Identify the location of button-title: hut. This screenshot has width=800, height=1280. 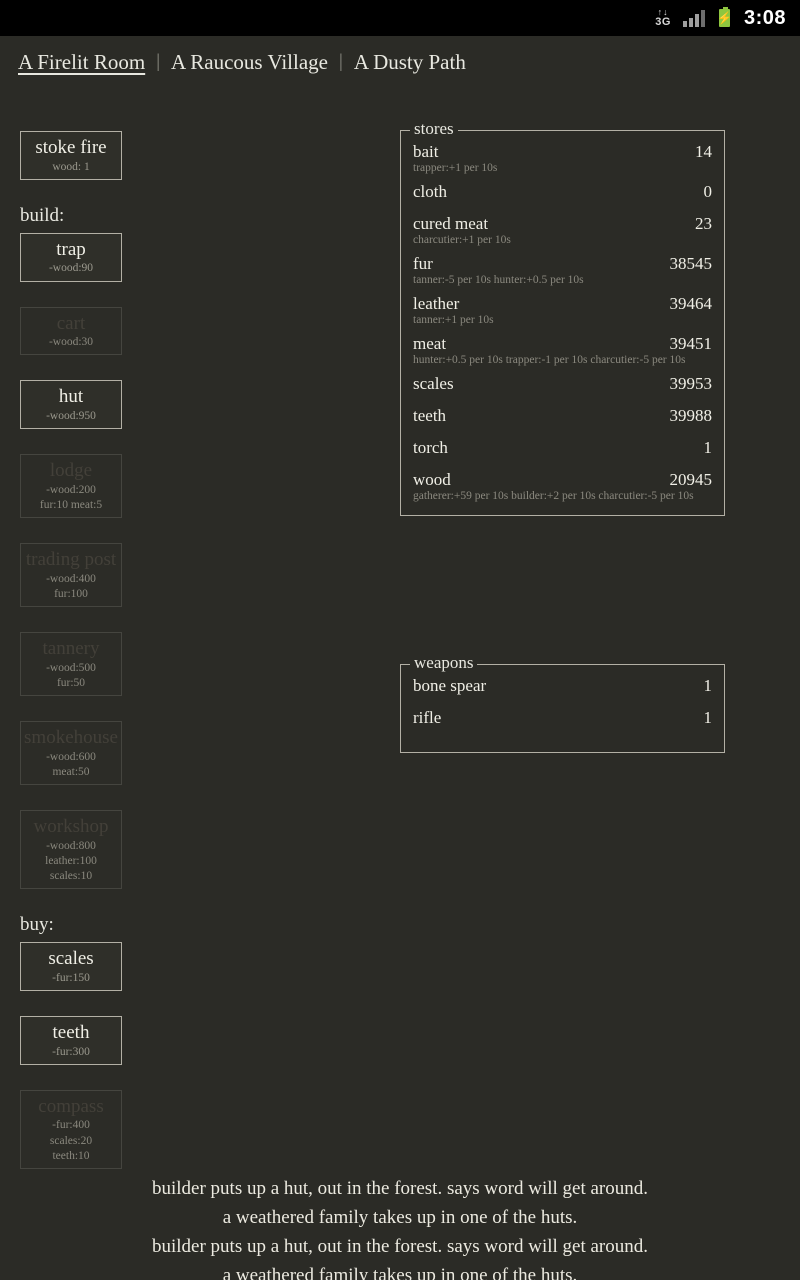
(71, 397).